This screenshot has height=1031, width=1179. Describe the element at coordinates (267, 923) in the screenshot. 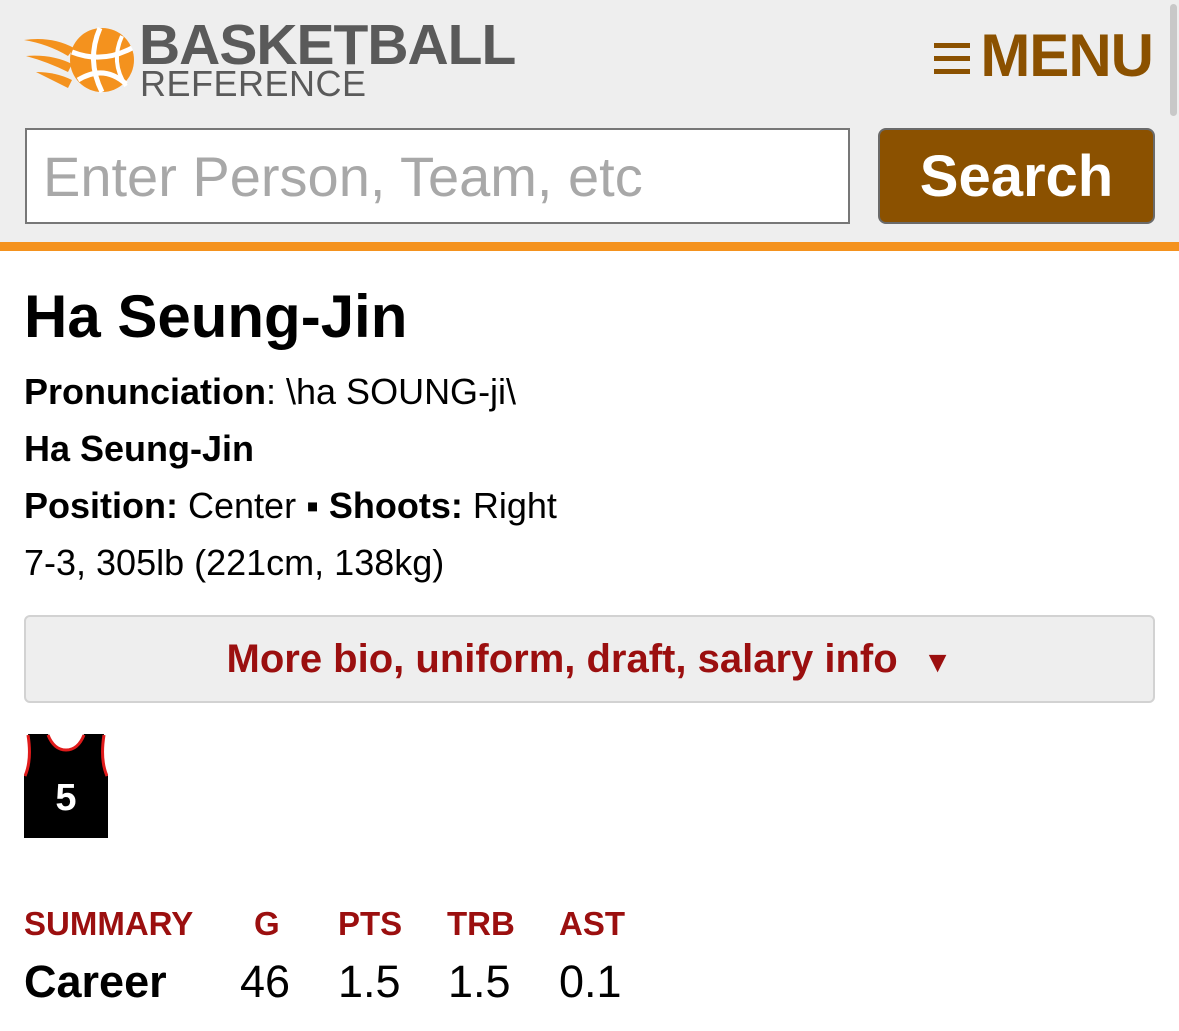

I see `games-header: G` at that location.